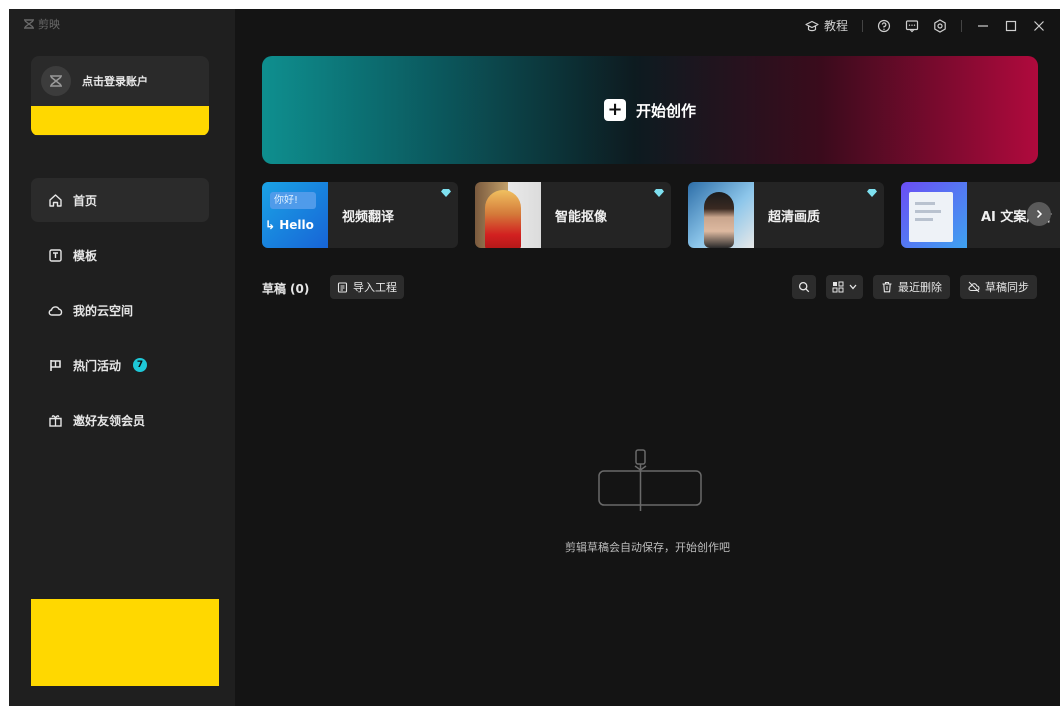  Describe the element at coordinates (912, 26) in the screenshot. I see `feedback-icon` at that location.